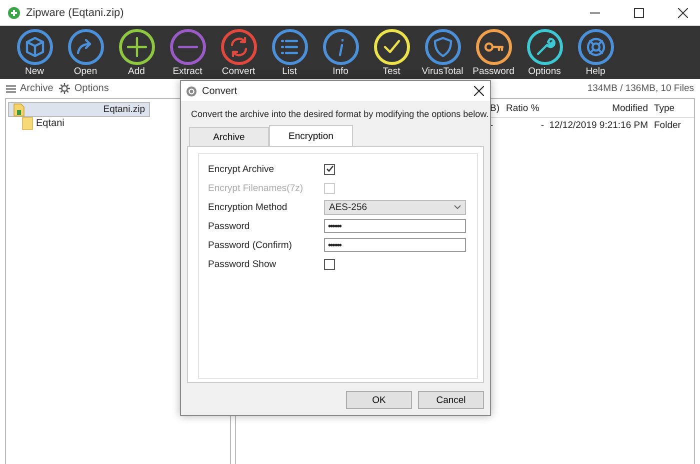 This screenshot has width=700, height=464. I want to click on toolbar-button: Password, so click(493, 51).